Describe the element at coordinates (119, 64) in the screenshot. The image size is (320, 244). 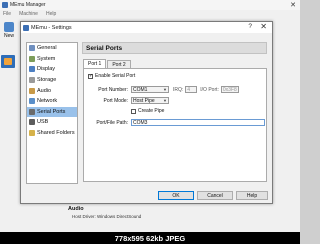
I see `tab-port-2: Port 2` at that location.